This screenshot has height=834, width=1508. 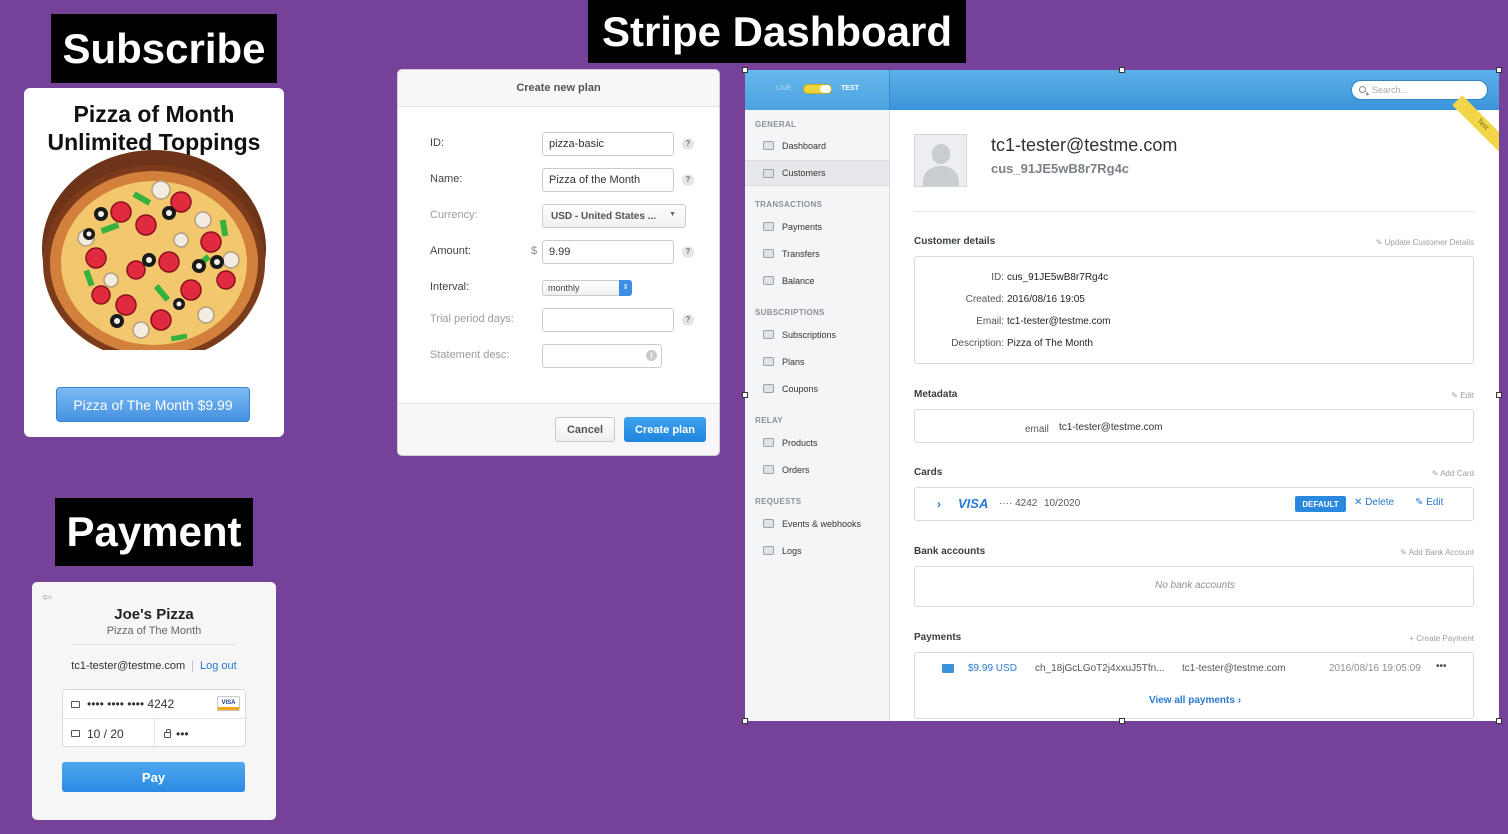 I want to click on edit-card-button: ✎ Edit, so click(x=1429, y=502).